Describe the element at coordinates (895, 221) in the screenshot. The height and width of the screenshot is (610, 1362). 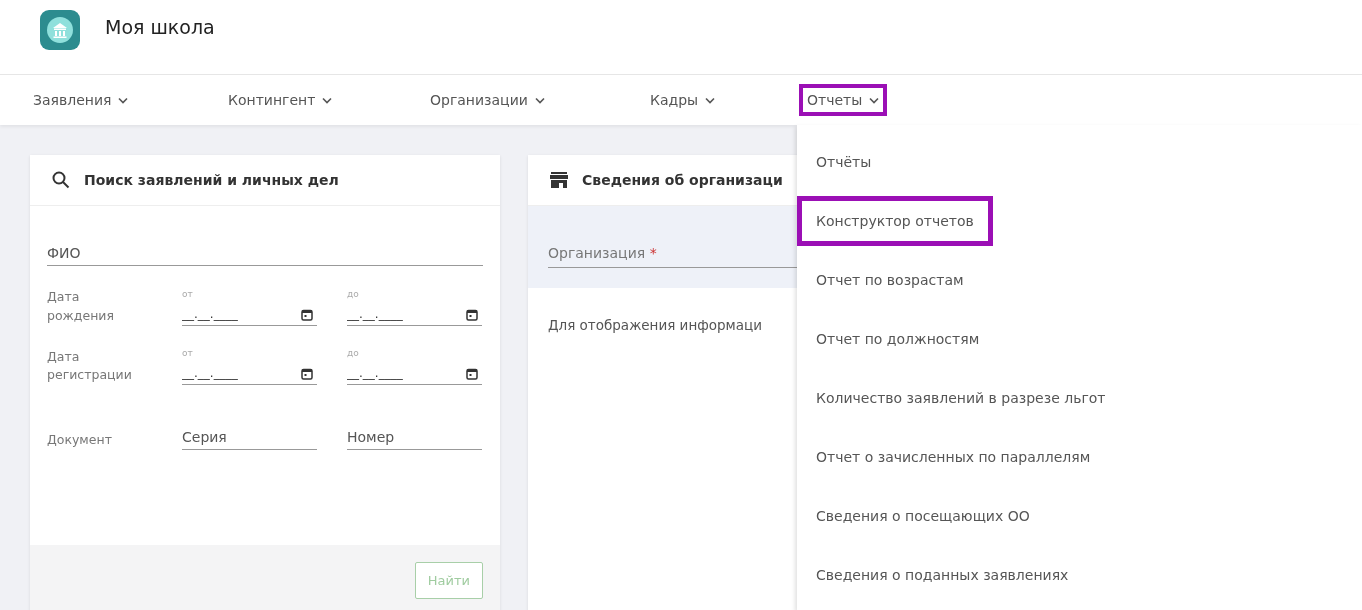
I see `menu-item: Конструктор отчетов` at that location.